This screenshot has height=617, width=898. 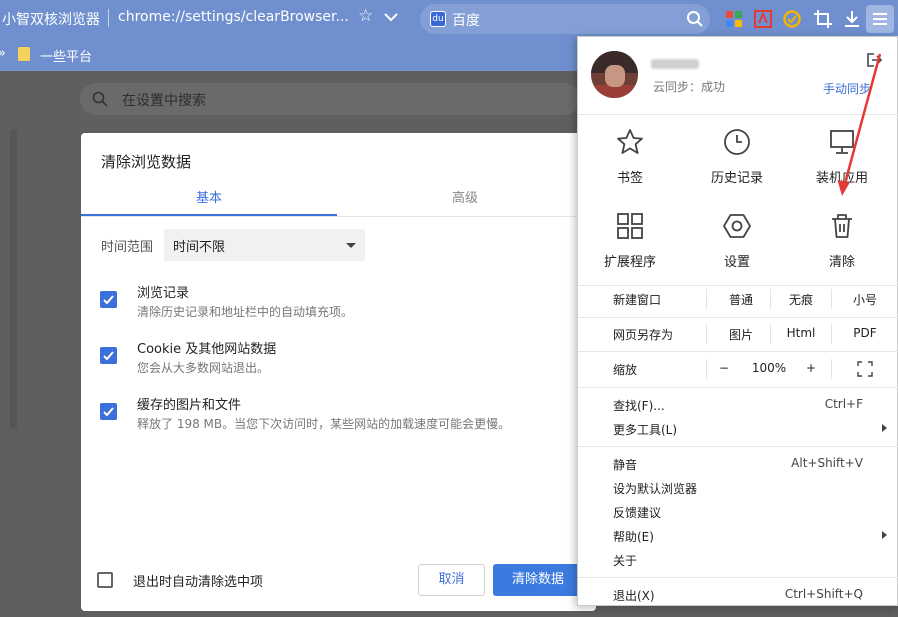 What do you see at coordinates (843, 404) in the screenshot?
I see `find-shortcut: Ctrl+F` at bounding box center [843, 404].